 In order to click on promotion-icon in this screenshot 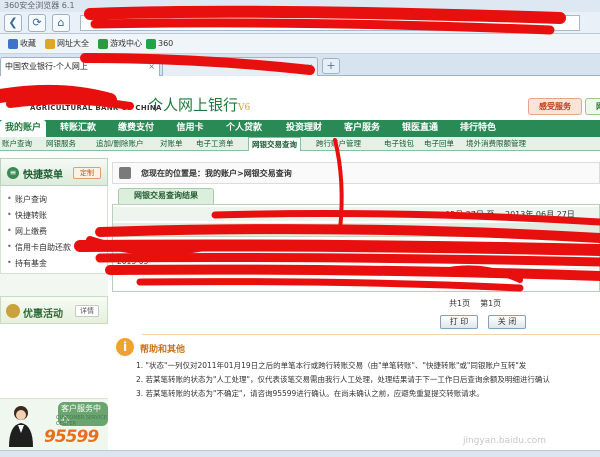, I will do `click(13, 311)`.